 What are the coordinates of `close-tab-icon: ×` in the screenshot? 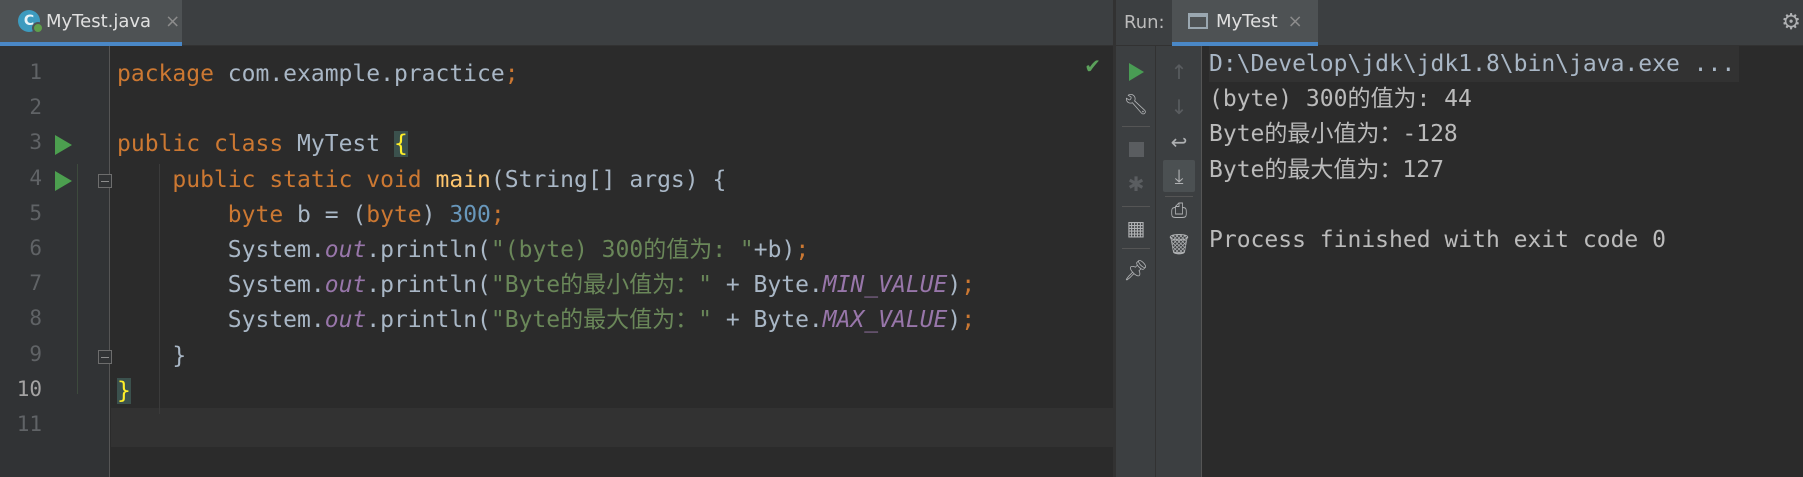 It's located at (172, 21).